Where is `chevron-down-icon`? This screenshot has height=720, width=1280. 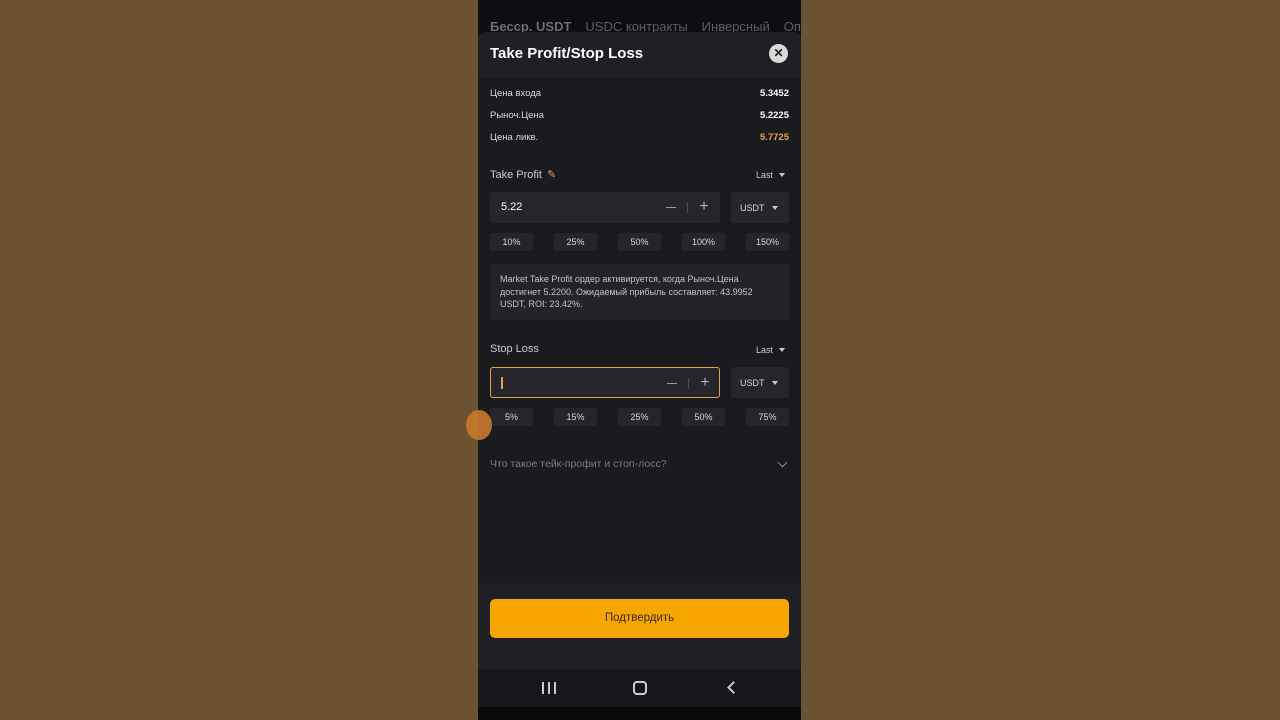 chevron-down-icon is located at coordinates (782, 462).